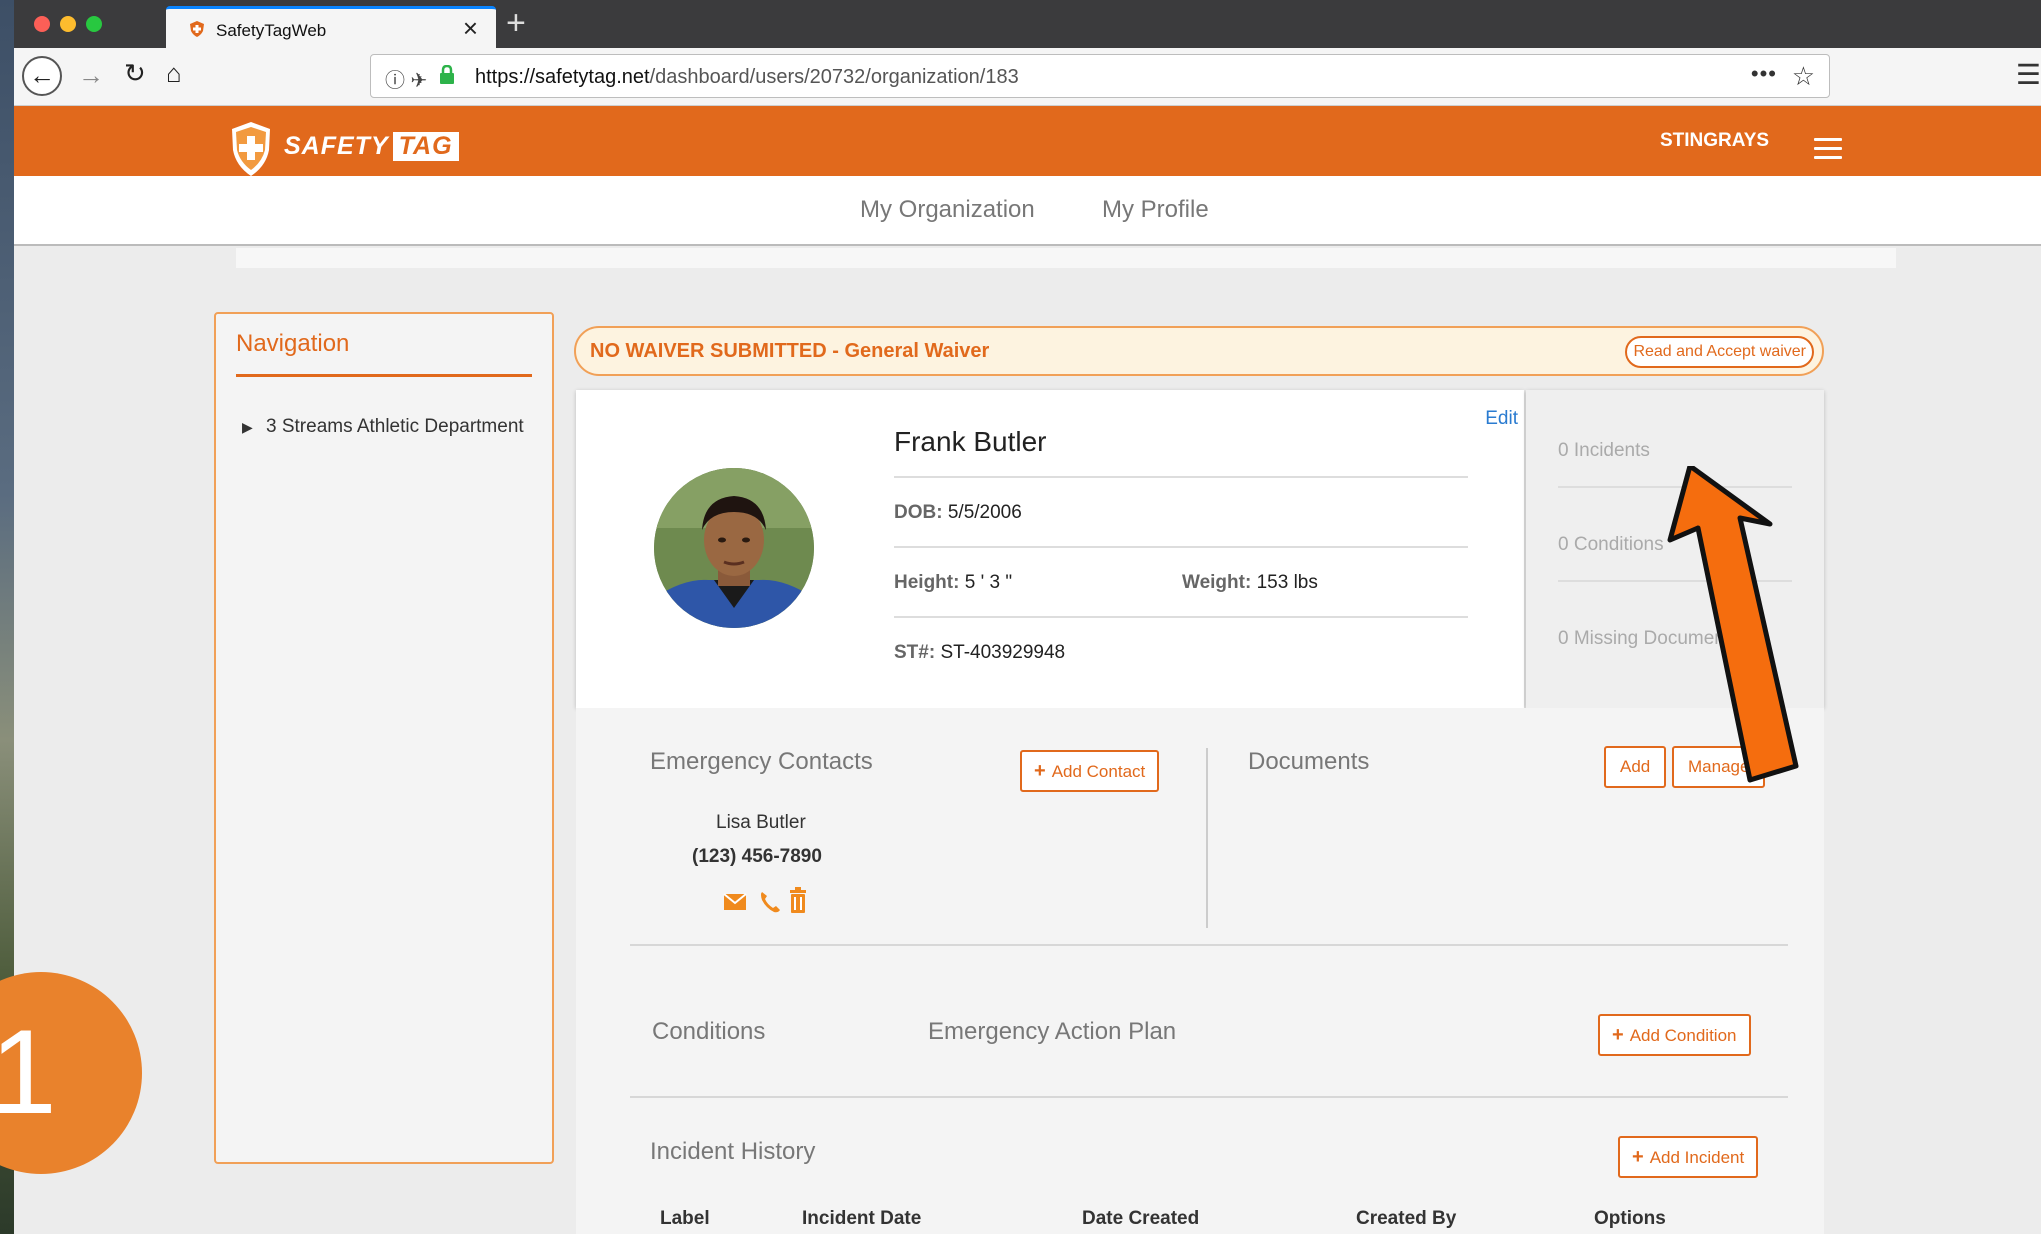  I want to click on add-contact-button: + Add Contact, so click(1090, 771).